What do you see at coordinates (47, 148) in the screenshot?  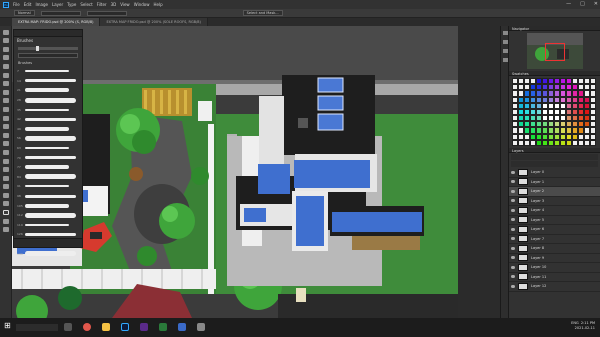 I see `brush-preset-item: 63` at bounding box center [47, 148].